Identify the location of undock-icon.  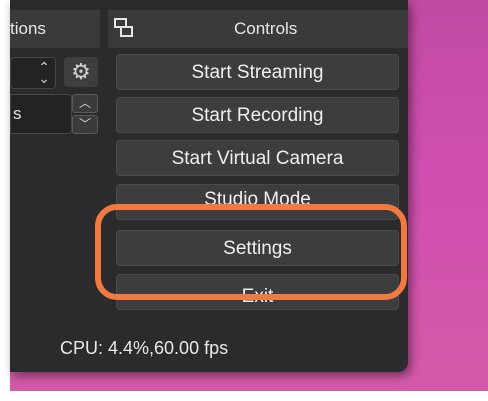
(124, 28).